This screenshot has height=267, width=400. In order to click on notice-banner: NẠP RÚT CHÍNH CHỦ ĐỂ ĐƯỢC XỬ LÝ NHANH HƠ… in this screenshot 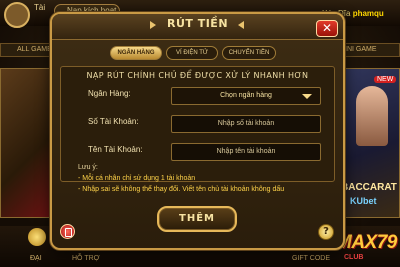, I will do `click(197, 75)`.